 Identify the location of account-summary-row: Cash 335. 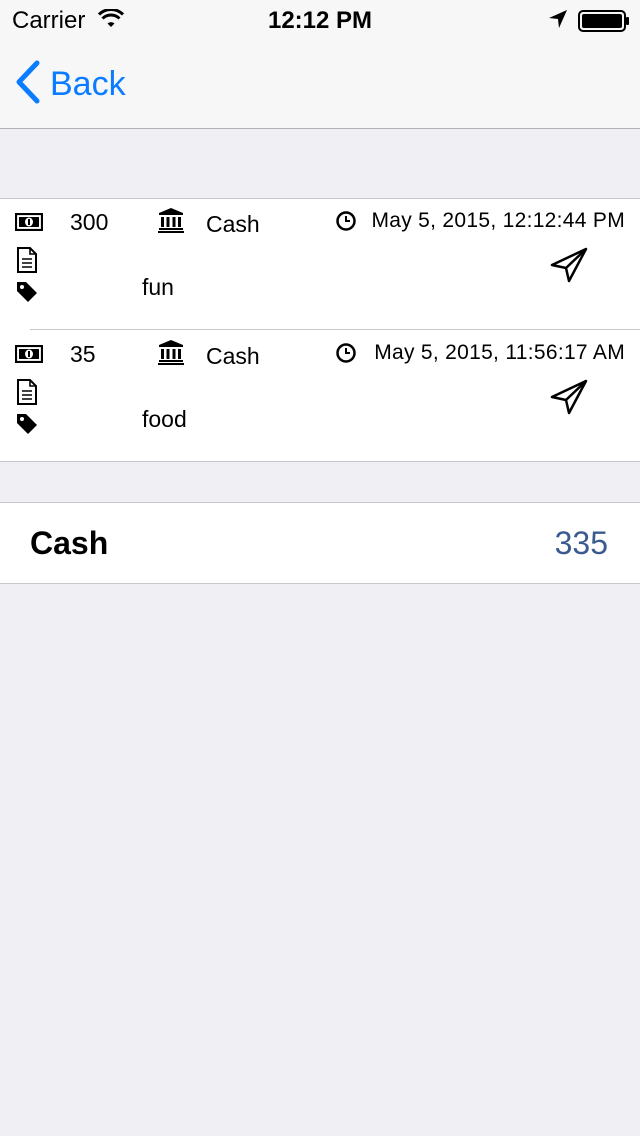
(320, 543).